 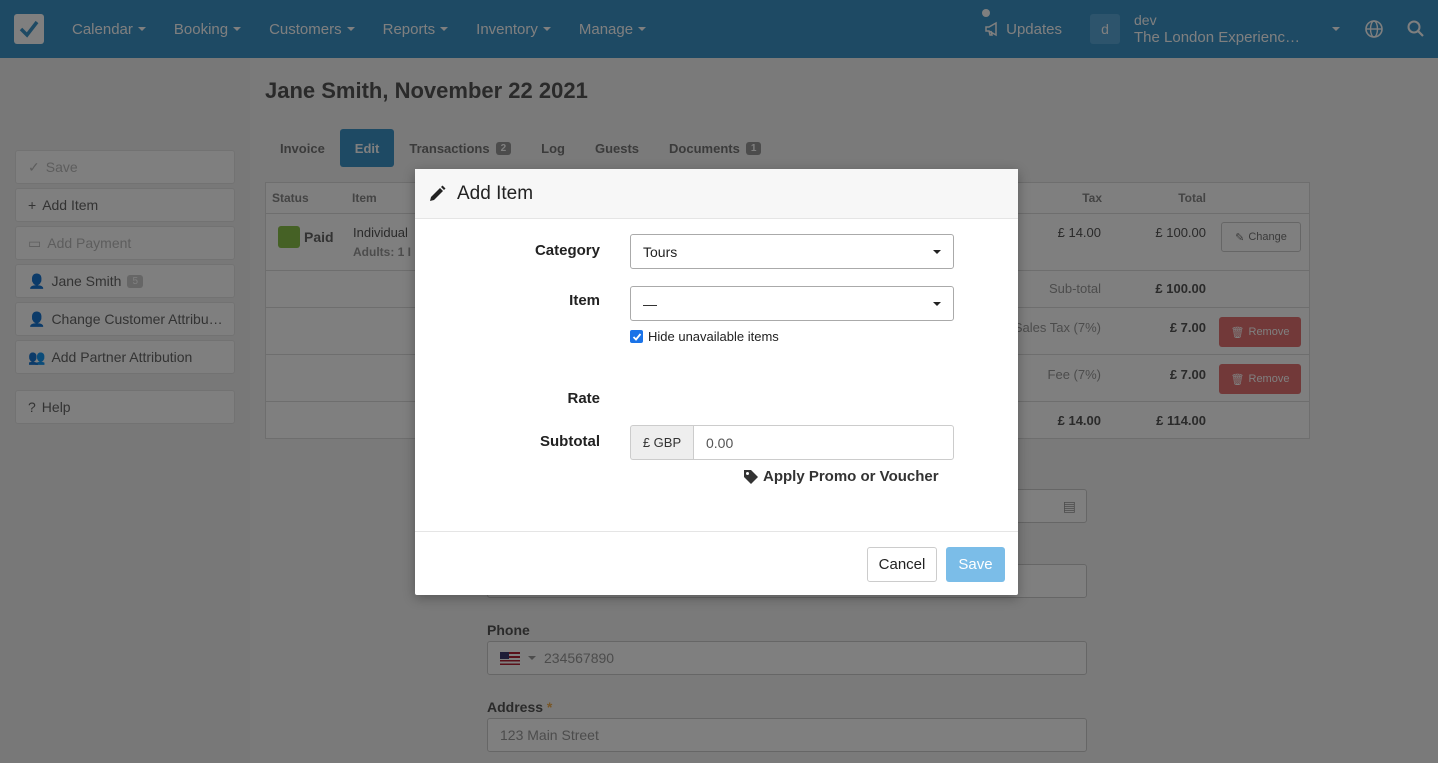 What do you see at coordinates (495, 193) in the screenshot?
I see `modal-title: Add Item` at bounding box center [495, 193].